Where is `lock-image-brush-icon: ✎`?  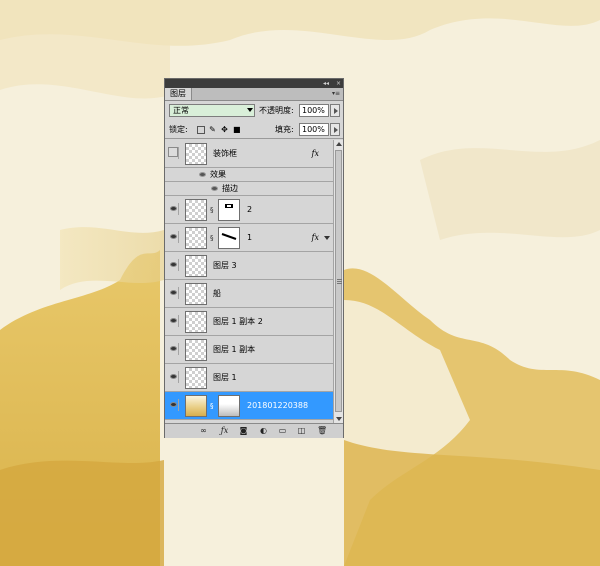 lock-image-brush-icon: ✎ is located at coordinates (212, 130).